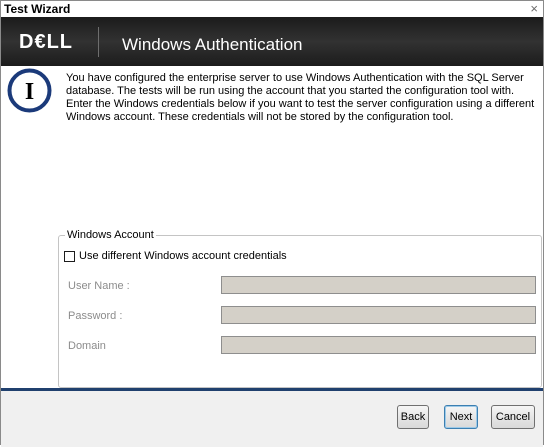  What do you see at coordinates (99, 286) in the screenshot?
I see `user-name-label: User Name :` at bounding box center [99, 286].